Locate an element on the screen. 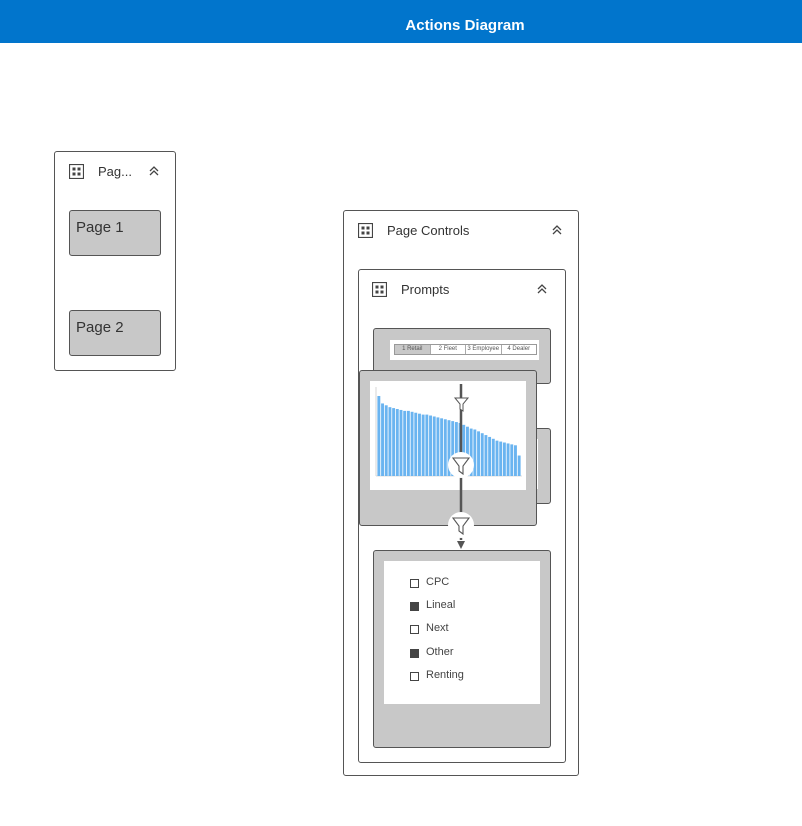 The width and height of the screenshot is (802, 826). bar-chart is located at coordinates (448, 435).